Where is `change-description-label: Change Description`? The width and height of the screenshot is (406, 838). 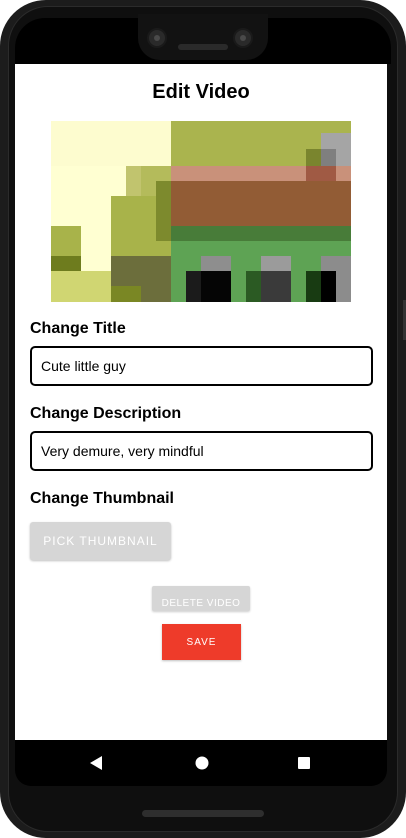
change-description-label: Change Description is located at coordinates (106, 413).